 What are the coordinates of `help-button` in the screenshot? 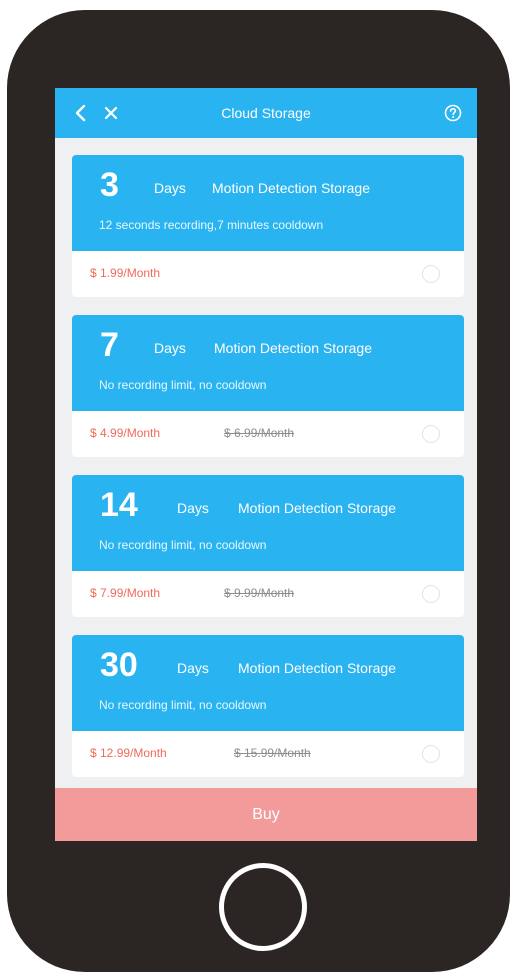 It's located at (453, 113).